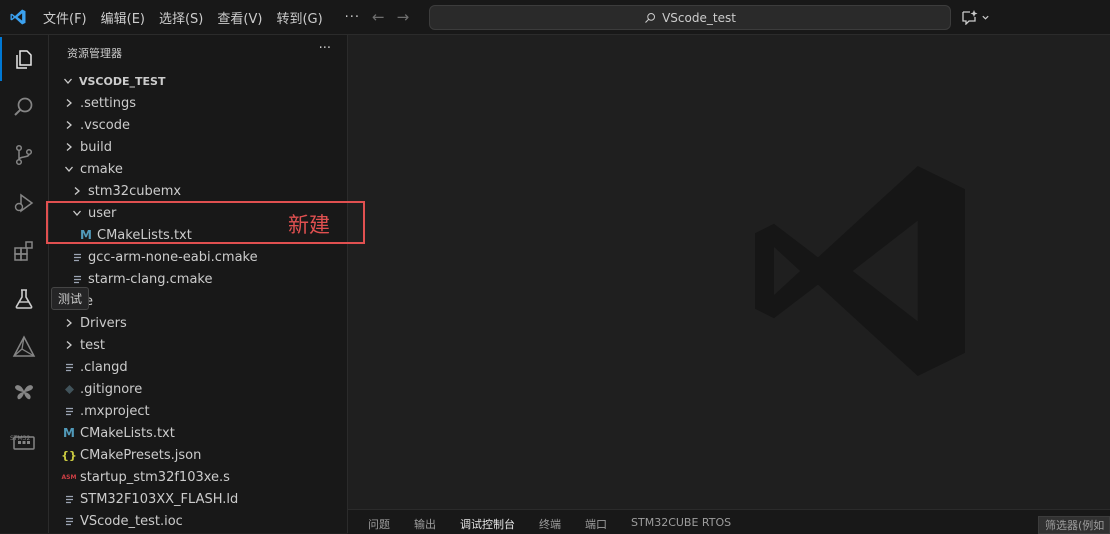 The image size is (1110, 534). What do you see at coordinates (198, 345) in the screenshot?
I see `tree-folder-test: test` at bounding box center [198, 345].